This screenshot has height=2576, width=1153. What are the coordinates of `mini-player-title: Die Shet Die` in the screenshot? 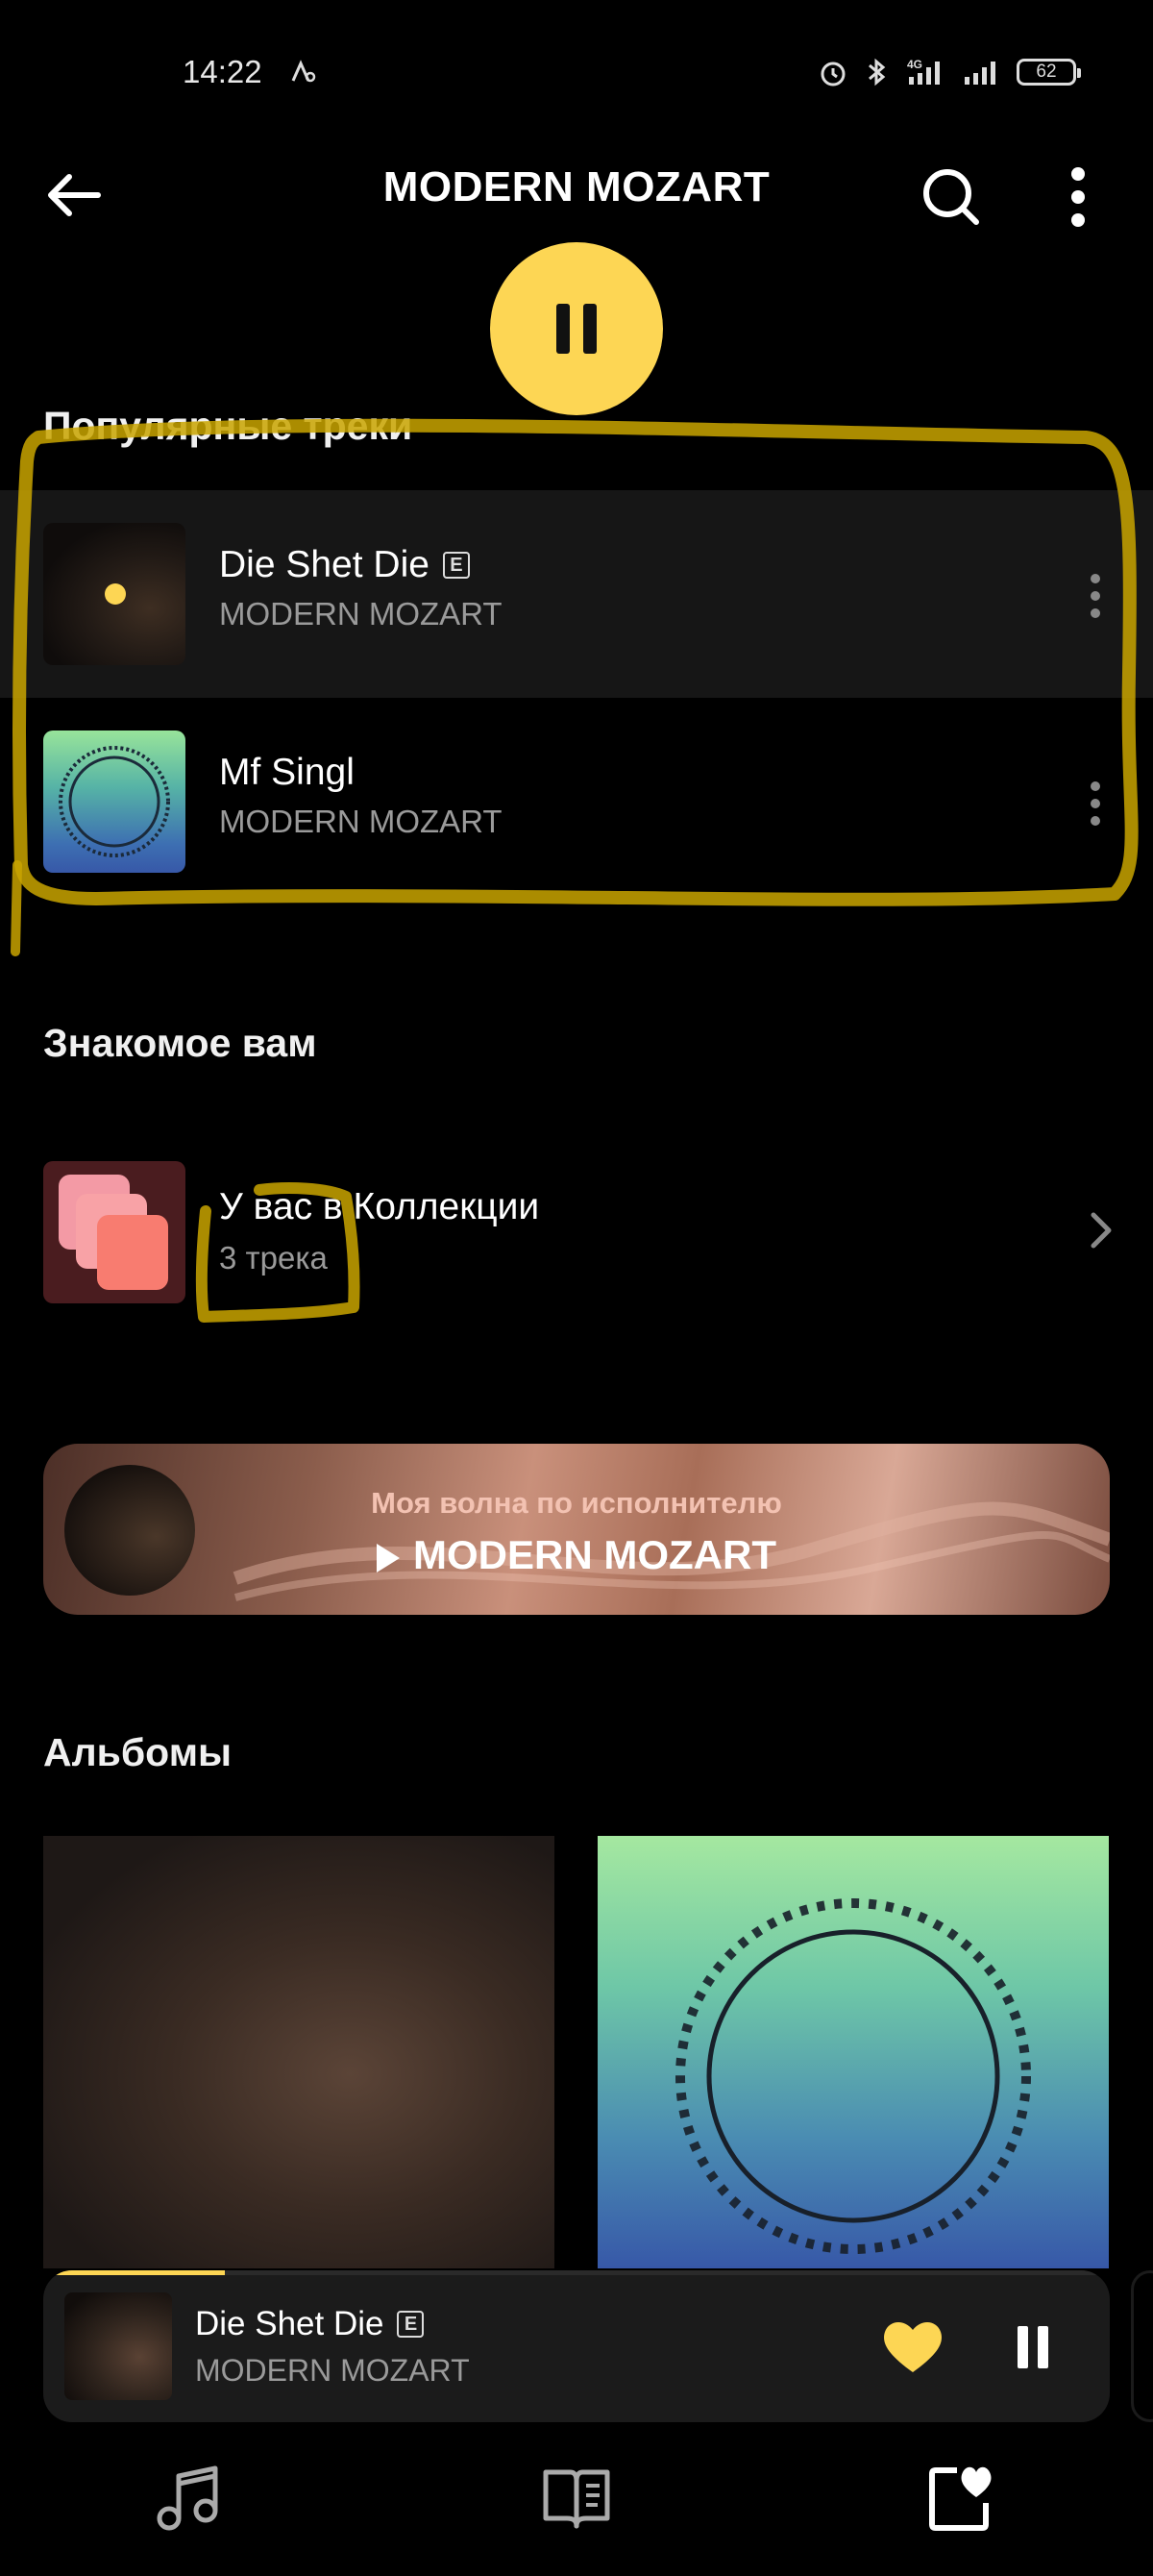 It's located at (289, 2323).